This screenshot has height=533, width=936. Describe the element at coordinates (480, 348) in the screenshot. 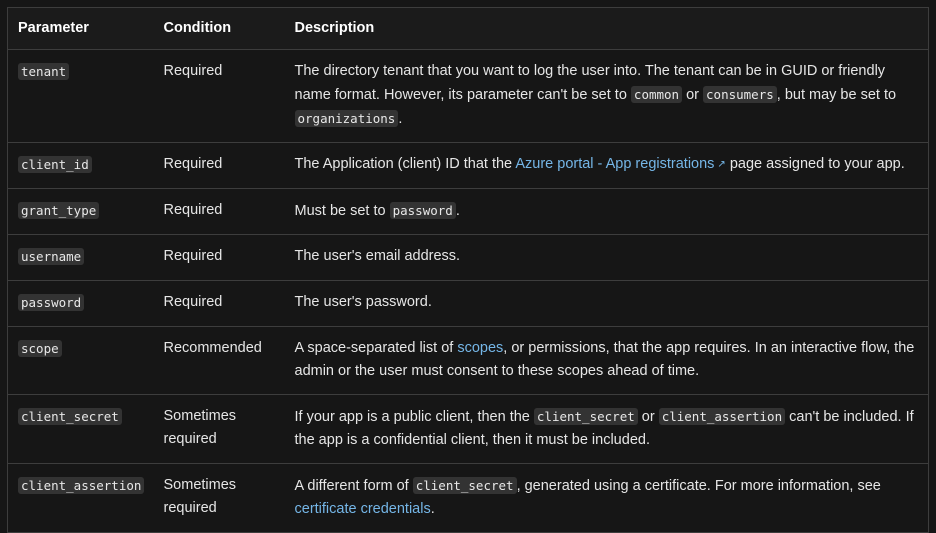

I see `scopes-link: scopes` at that location.